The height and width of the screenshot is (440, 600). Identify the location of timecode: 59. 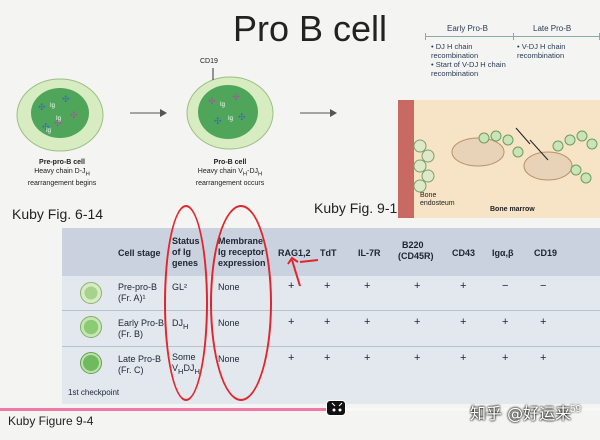
(576, 409).